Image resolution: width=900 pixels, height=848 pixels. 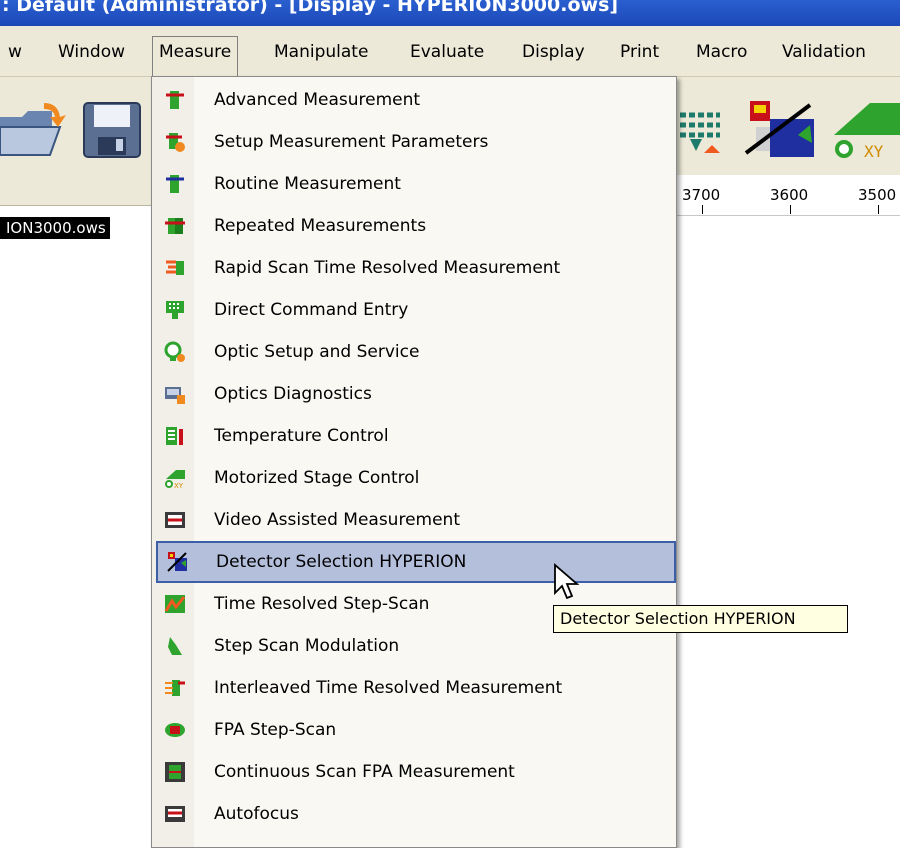 I want to click on menu-item-optics-diagnostics: Optics Diagnostics, so click(x=414, y=394).